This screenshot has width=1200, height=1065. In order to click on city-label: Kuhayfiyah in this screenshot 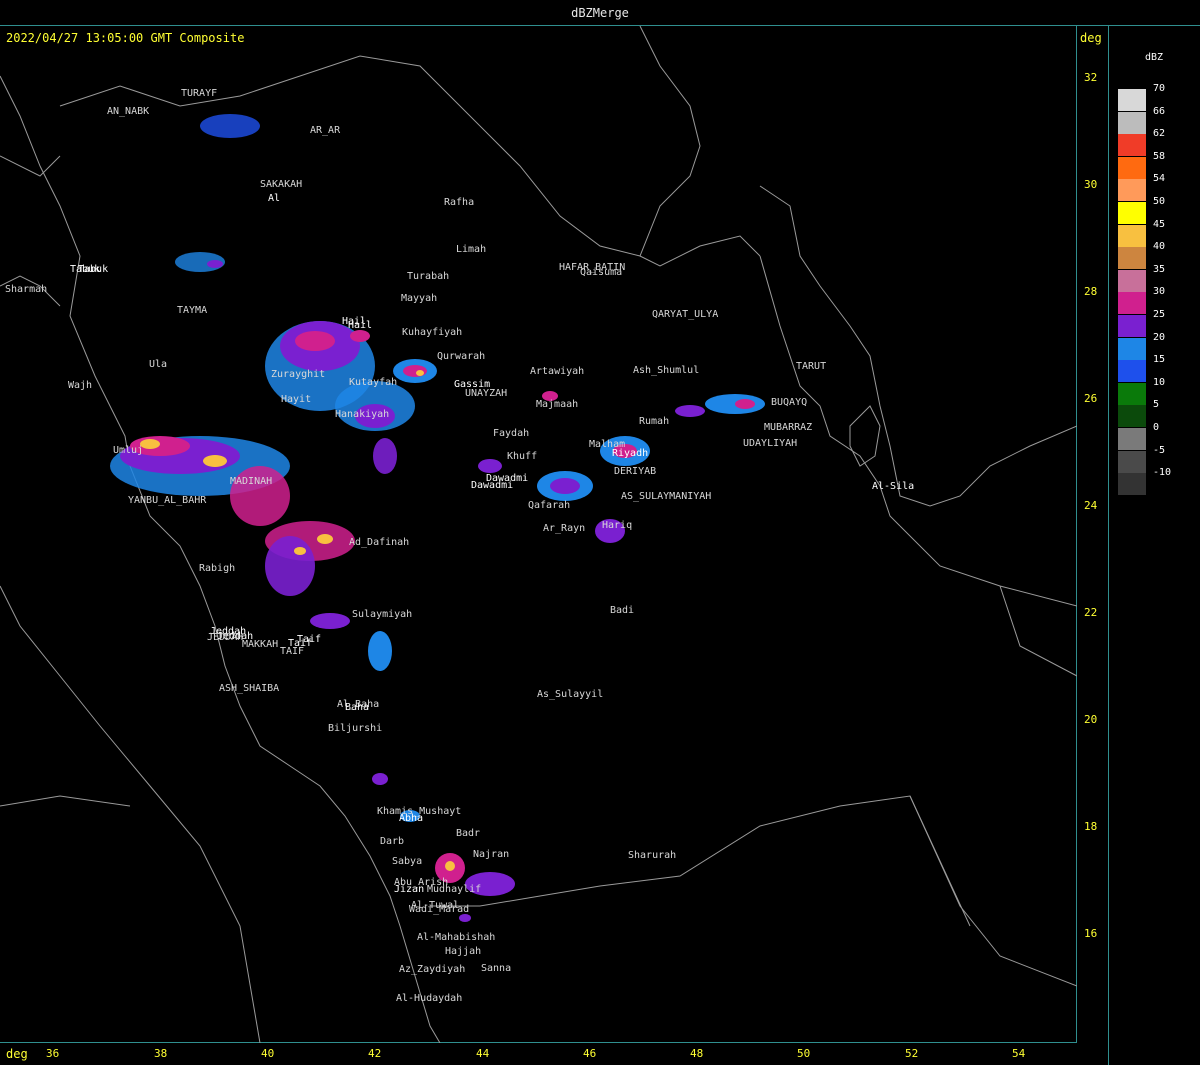, I will do `click(432, 332)`.